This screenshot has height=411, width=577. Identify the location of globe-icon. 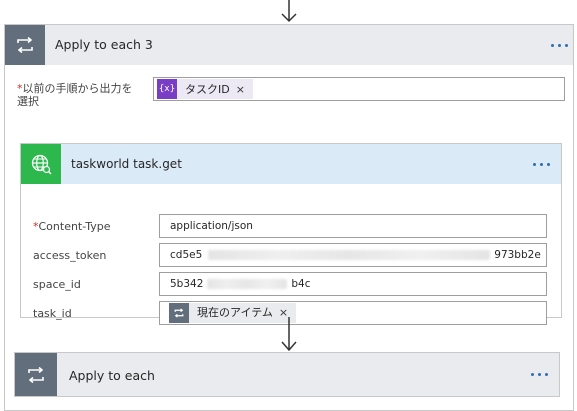
(41, 164).